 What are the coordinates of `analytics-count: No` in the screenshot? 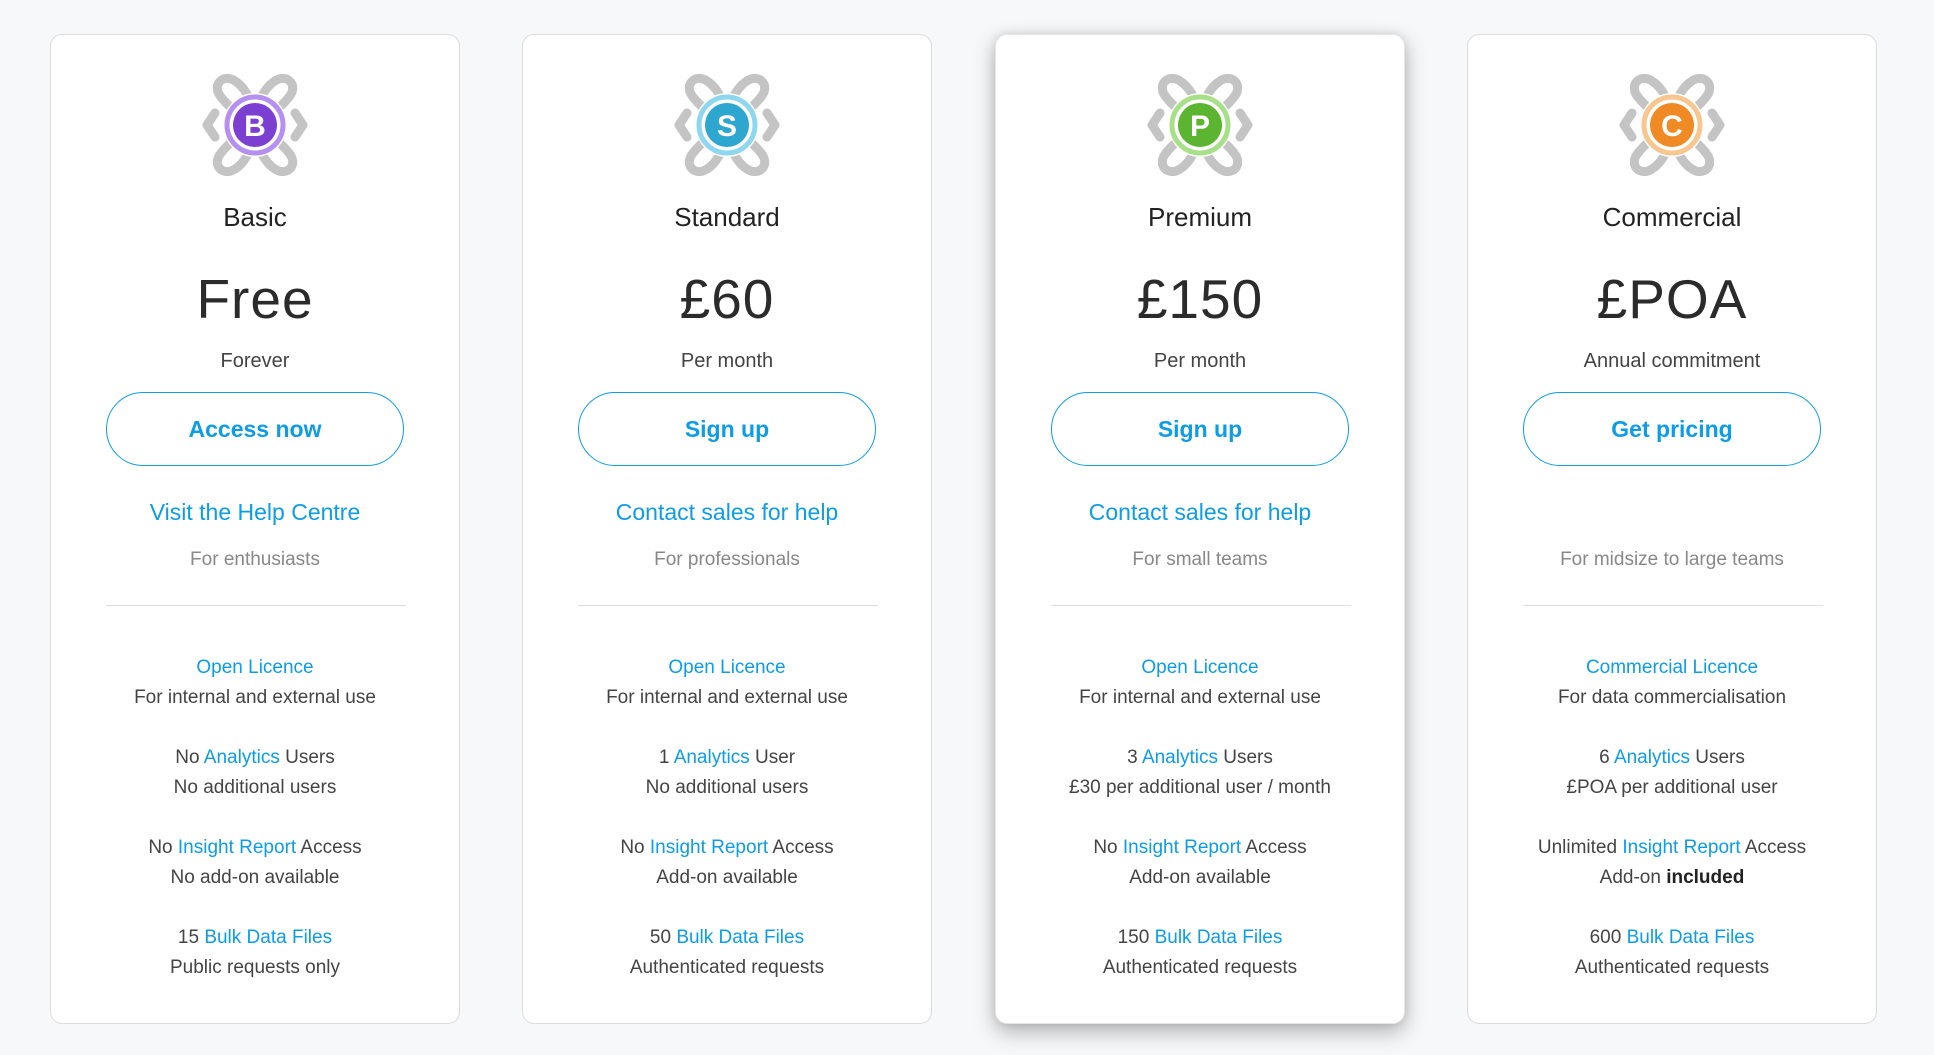 It's located at (189, 757).